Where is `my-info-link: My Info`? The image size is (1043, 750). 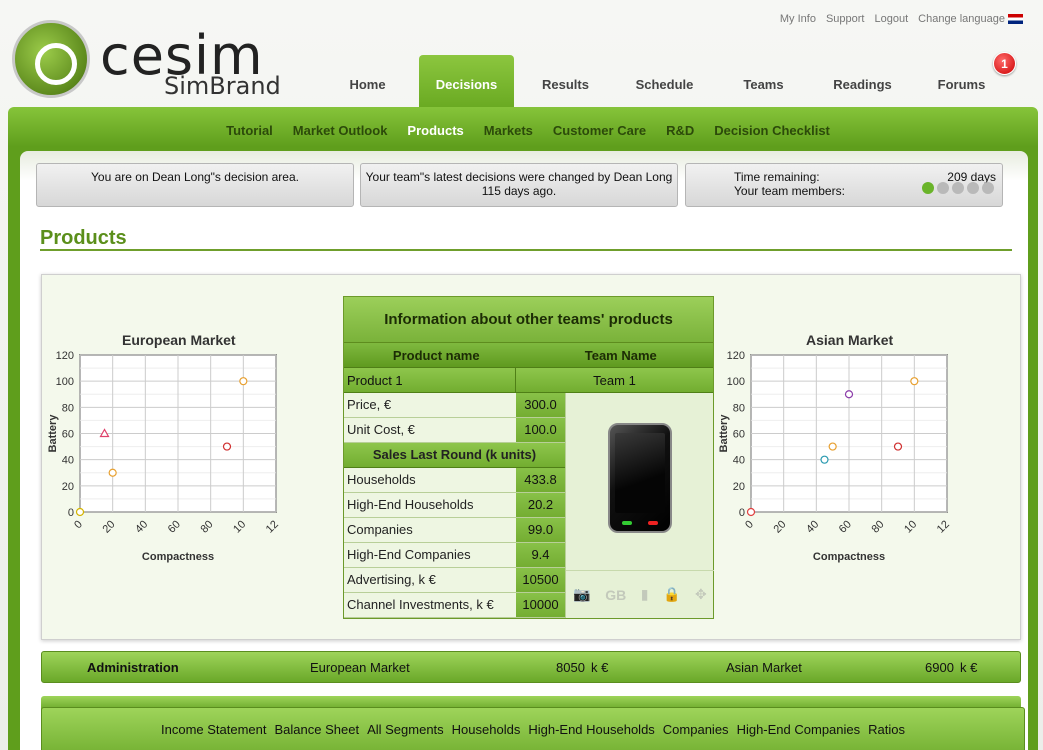
my-info-link: My Info is located at coordinates (798, 19).